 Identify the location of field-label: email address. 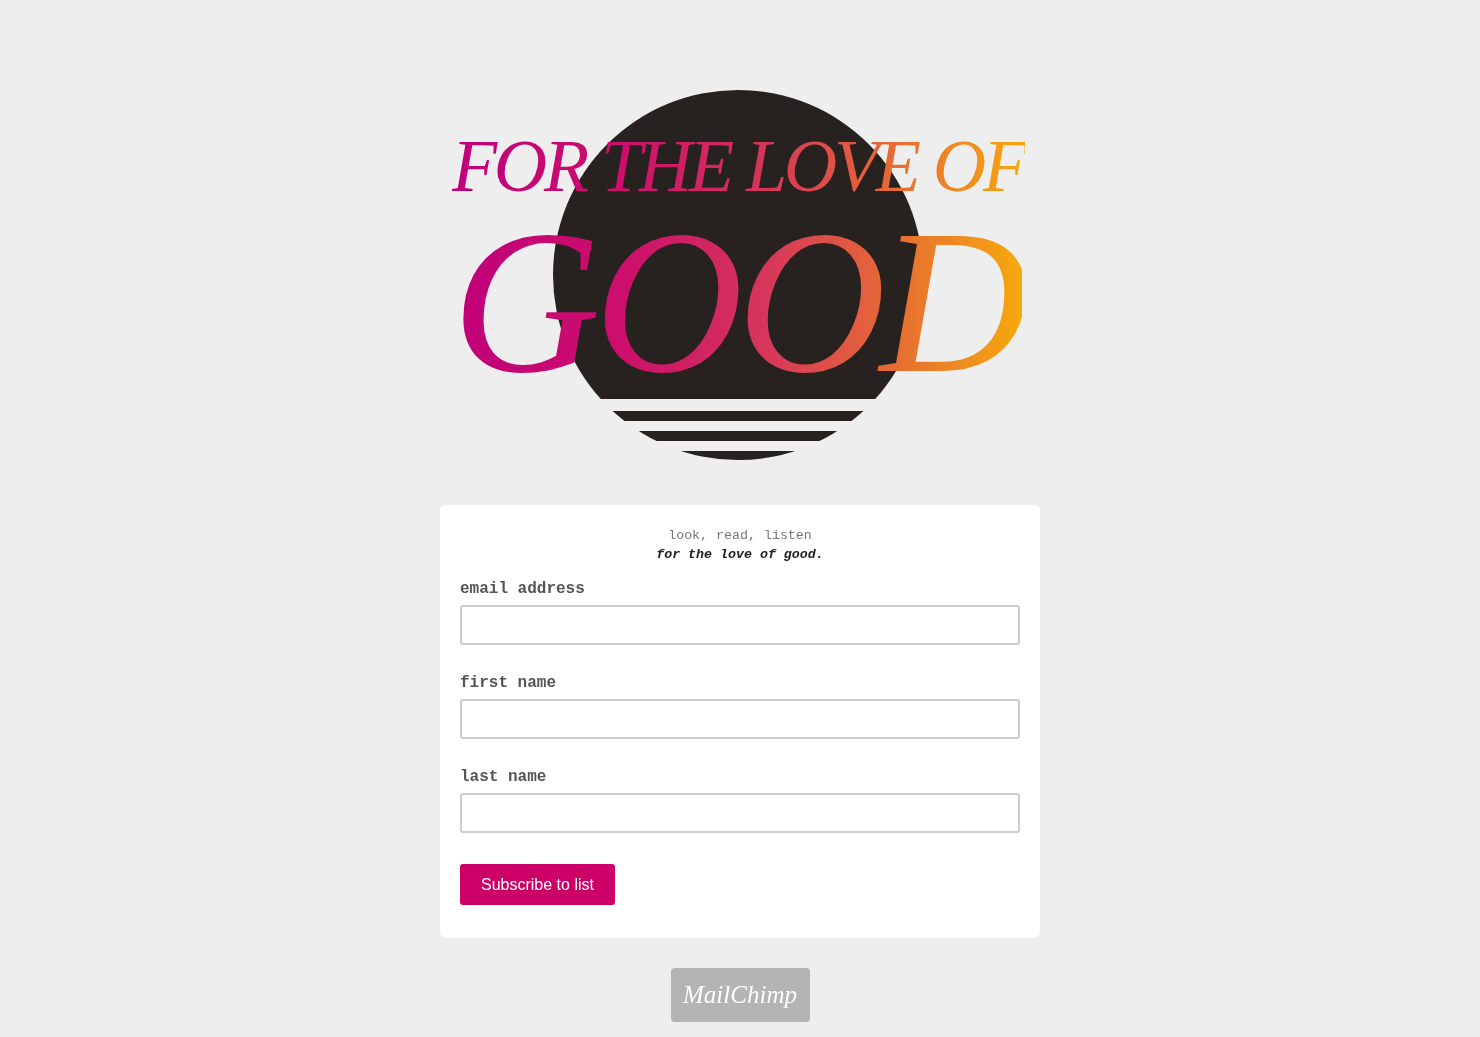
(523, 589).